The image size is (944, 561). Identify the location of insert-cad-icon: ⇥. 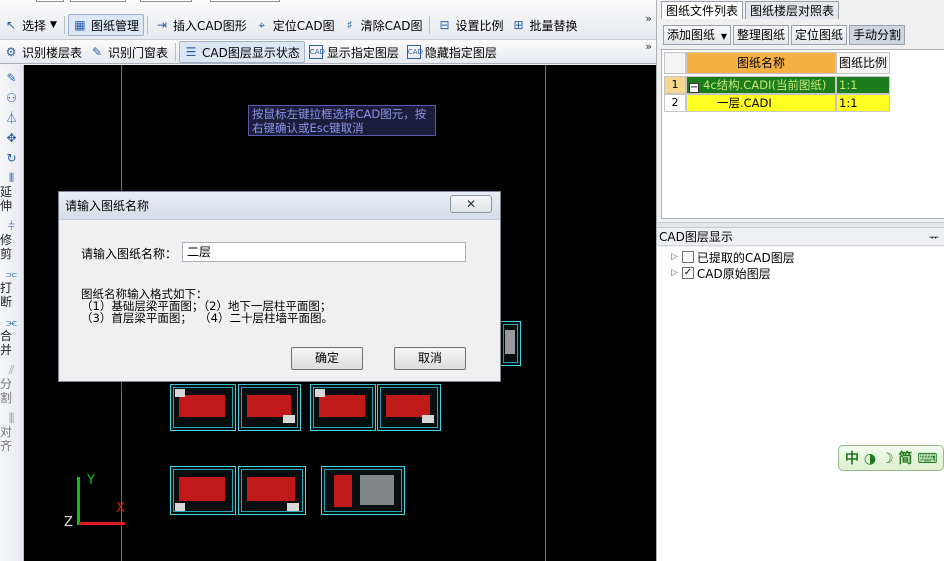
(161, 25).